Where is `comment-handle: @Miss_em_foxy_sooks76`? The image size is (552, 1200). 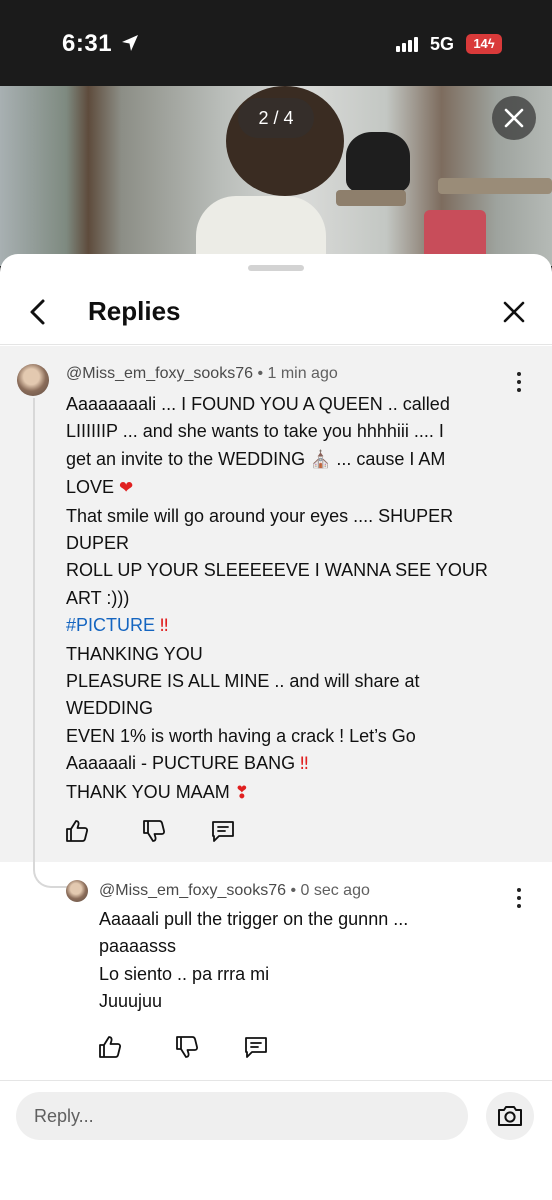
comment-handle: @Miss_em_foxy_sooks76 is located at coordinates (159, 373).